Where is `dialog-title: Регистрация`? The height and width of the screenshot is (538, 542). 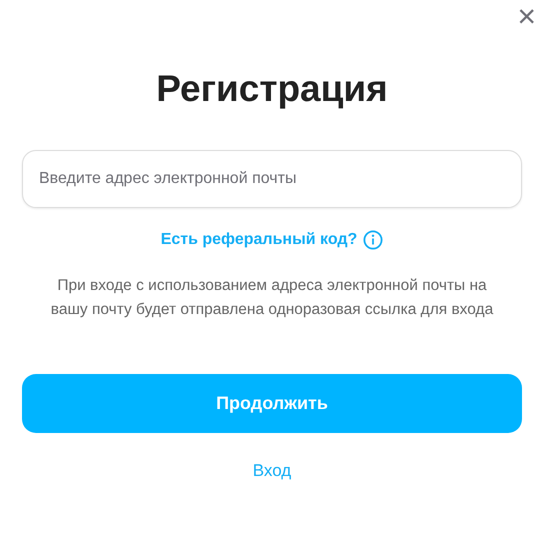
dialog-title: Регистрация is located at coordinates (272, 89).